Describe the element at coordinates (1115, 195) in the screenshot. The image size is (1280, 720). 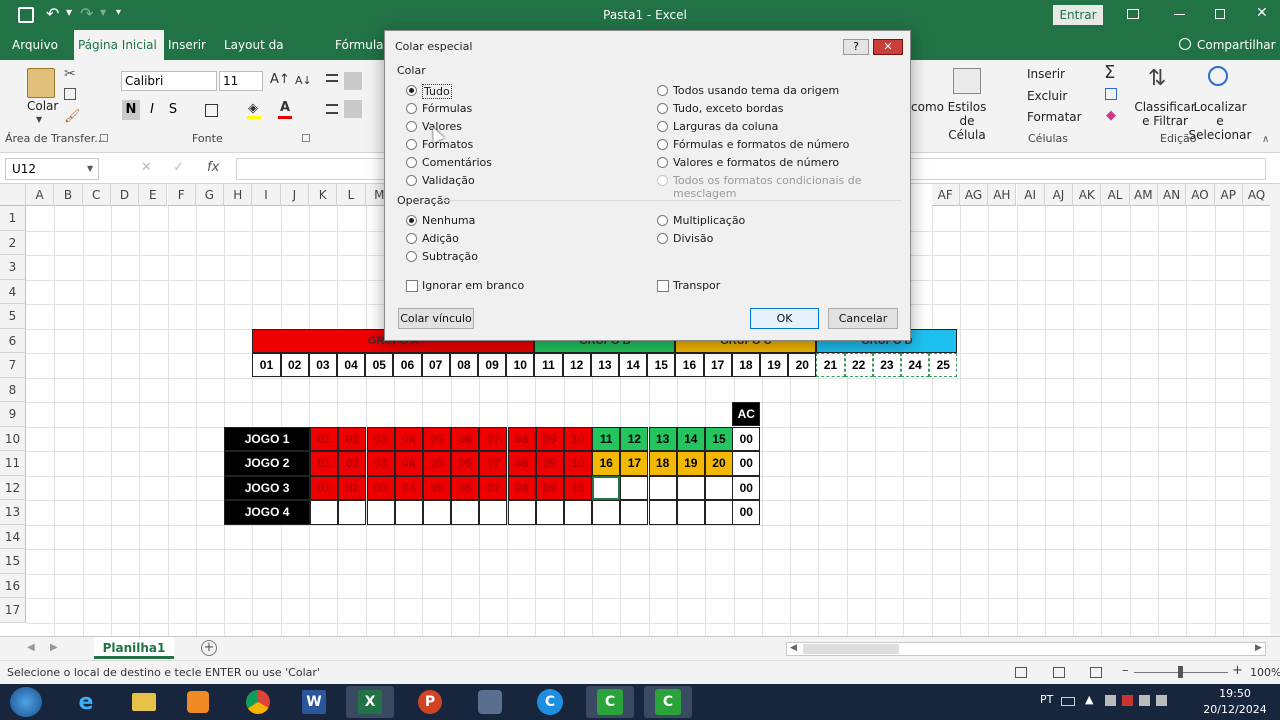
I see `column-header: AL` at that location.